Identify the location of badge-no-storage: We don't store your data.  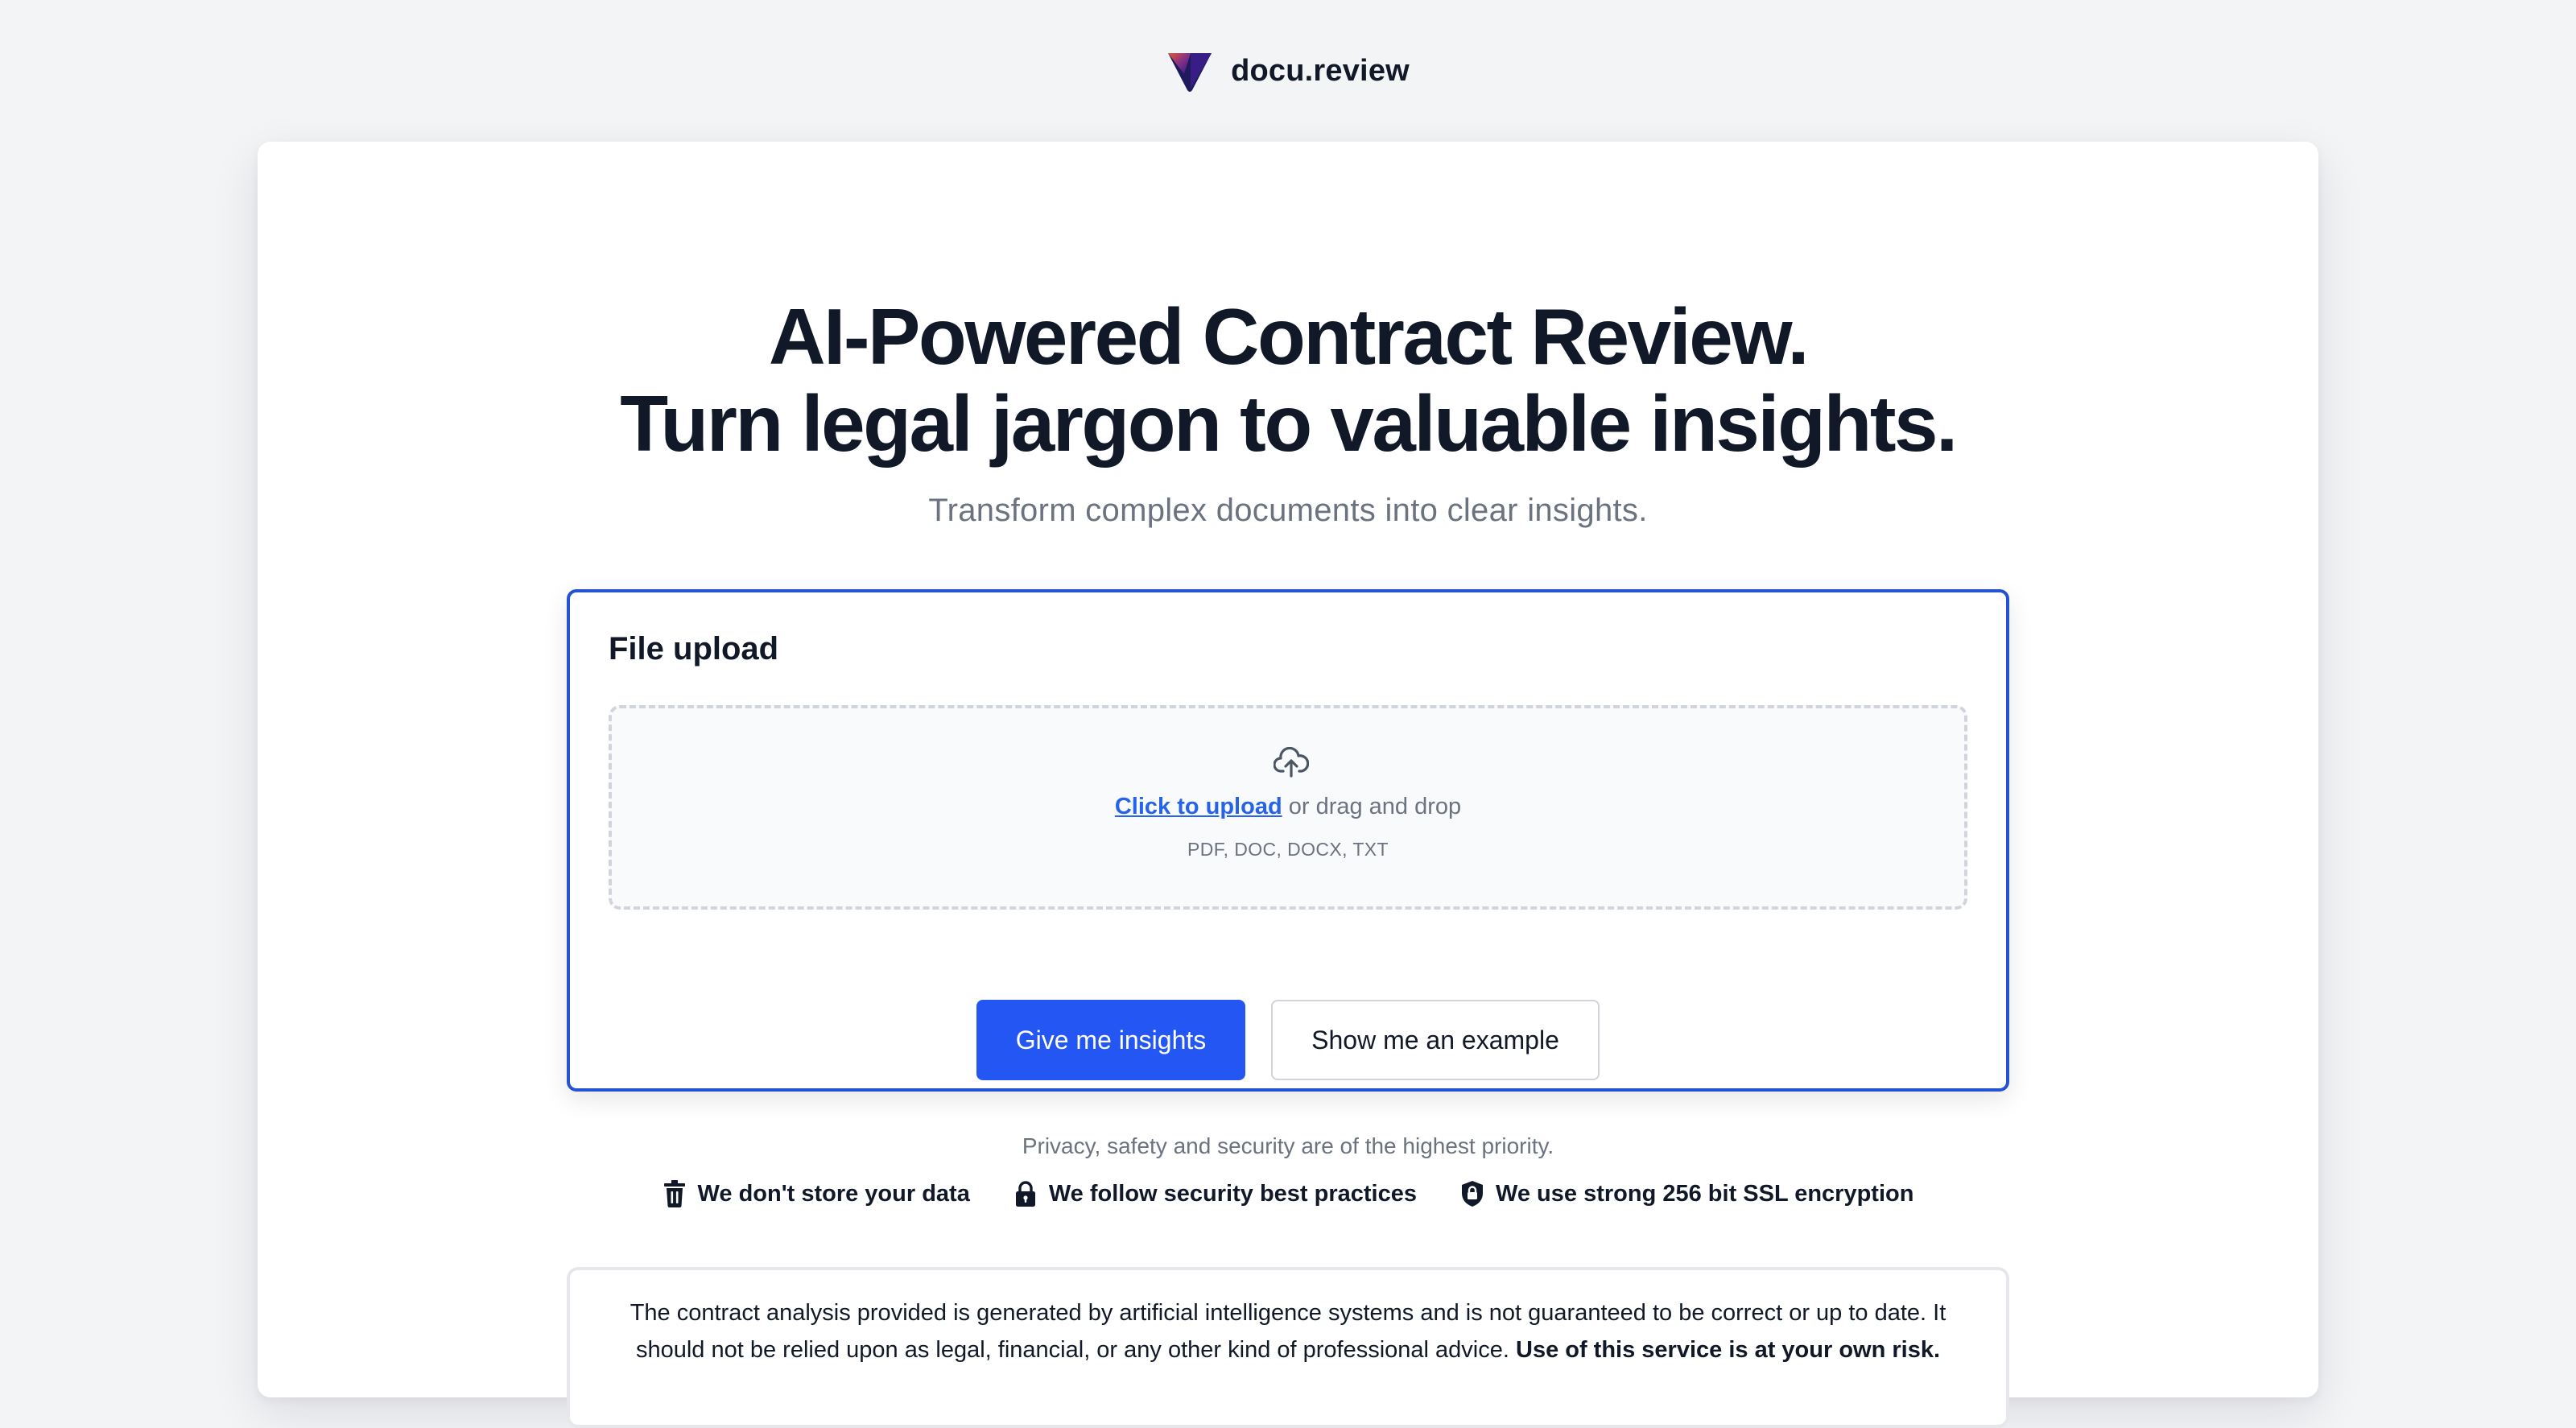
(816, 1193).